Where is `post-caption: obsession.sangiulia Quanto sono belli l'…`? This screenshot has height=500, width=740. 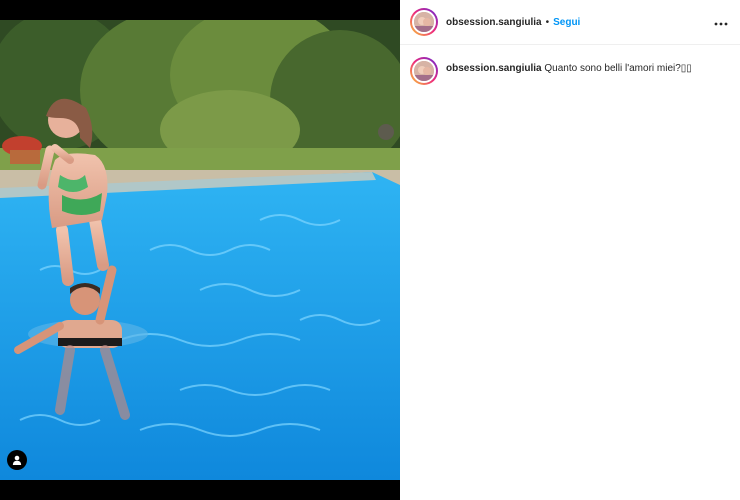 post-caption: obsession.sangiulia Quanto sono belli l'… is located at coordinates (569, 68).